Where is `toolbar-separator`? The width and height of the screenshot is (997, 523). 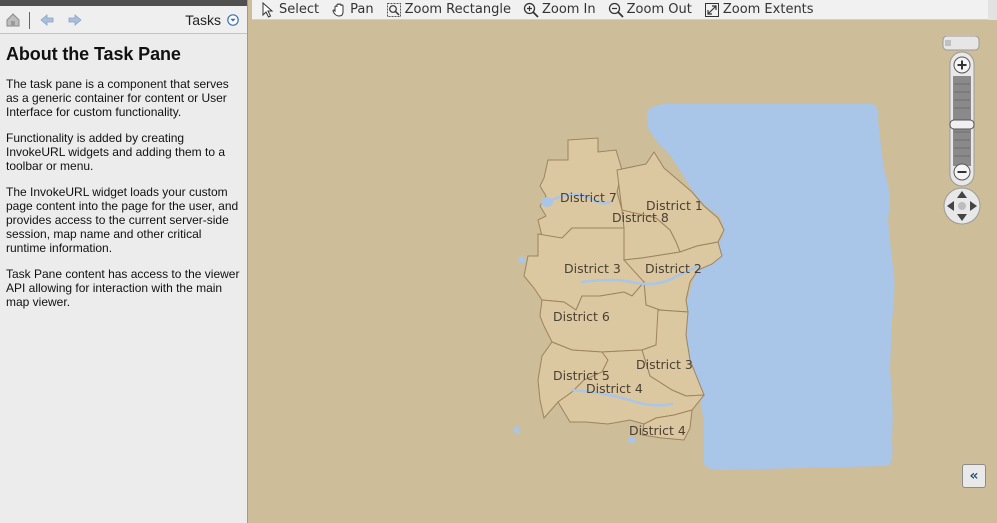 toolbar-separator is located at coordinates (29, 20).